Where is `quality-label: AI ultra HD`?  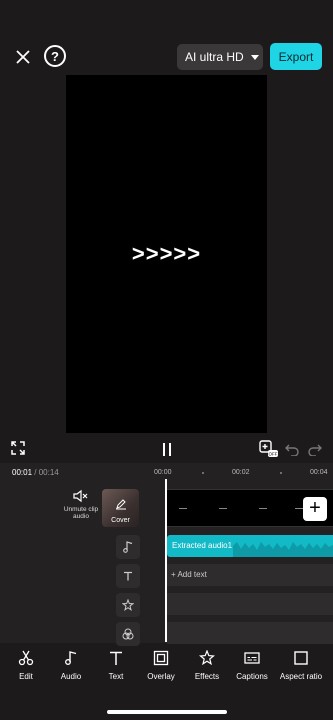 quality-label: AI ultra HD is located at coordinates (214, 57).